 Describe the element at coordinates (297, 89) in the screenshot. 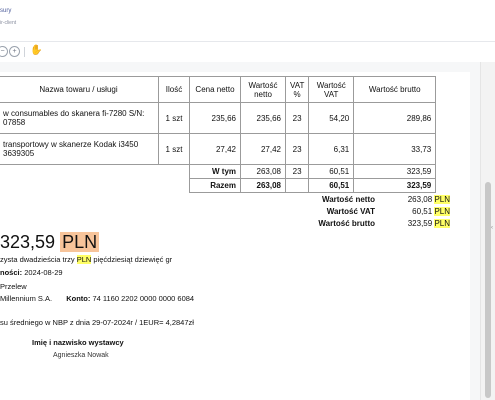

I see `col-header-vat-pct: VAT %` at that location.